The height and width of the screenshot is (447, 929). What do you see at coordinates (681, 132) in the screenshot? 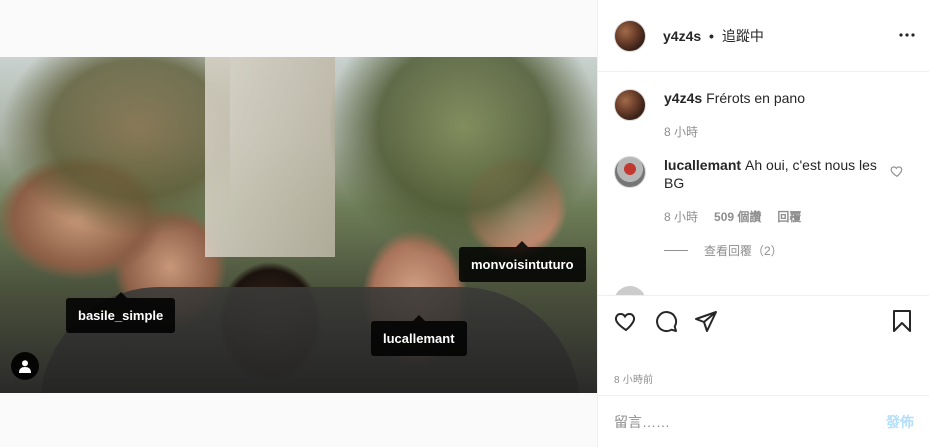
I see `caption-time: 8 小時` at bounding box center [681, 132].